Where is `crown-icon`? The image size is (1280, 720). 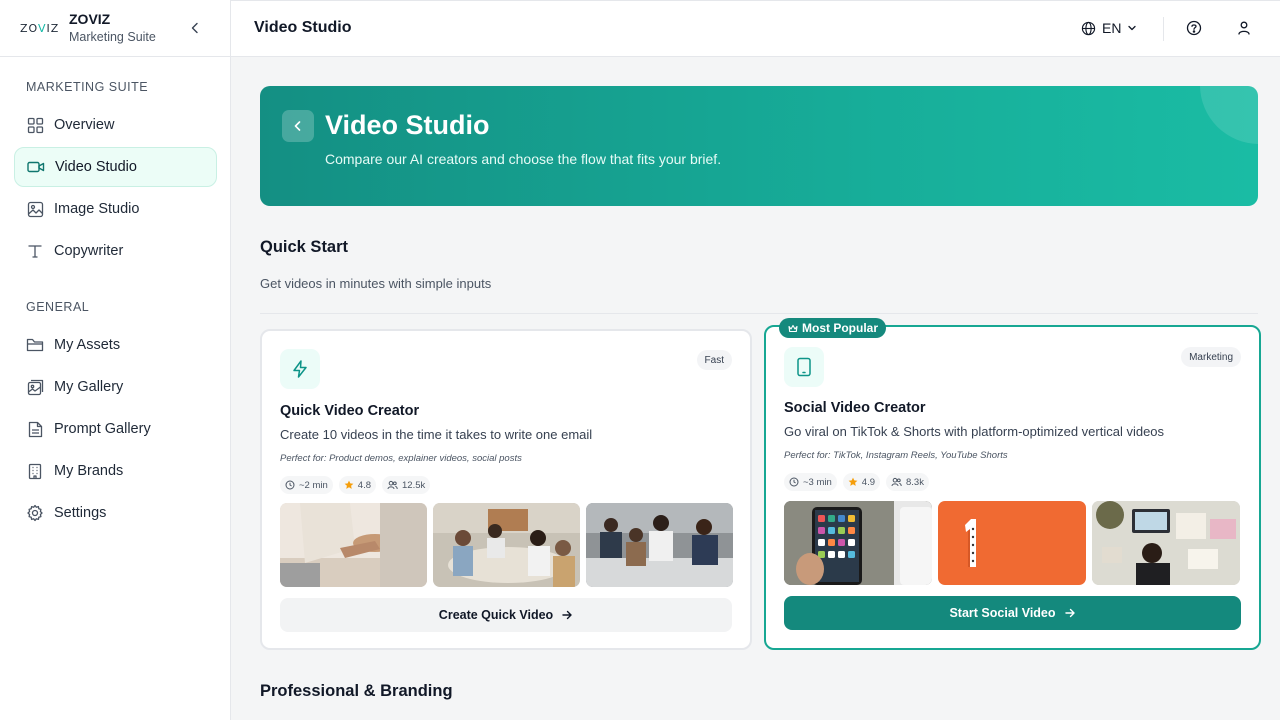
crown-icon is located at coordinates (793, 328).